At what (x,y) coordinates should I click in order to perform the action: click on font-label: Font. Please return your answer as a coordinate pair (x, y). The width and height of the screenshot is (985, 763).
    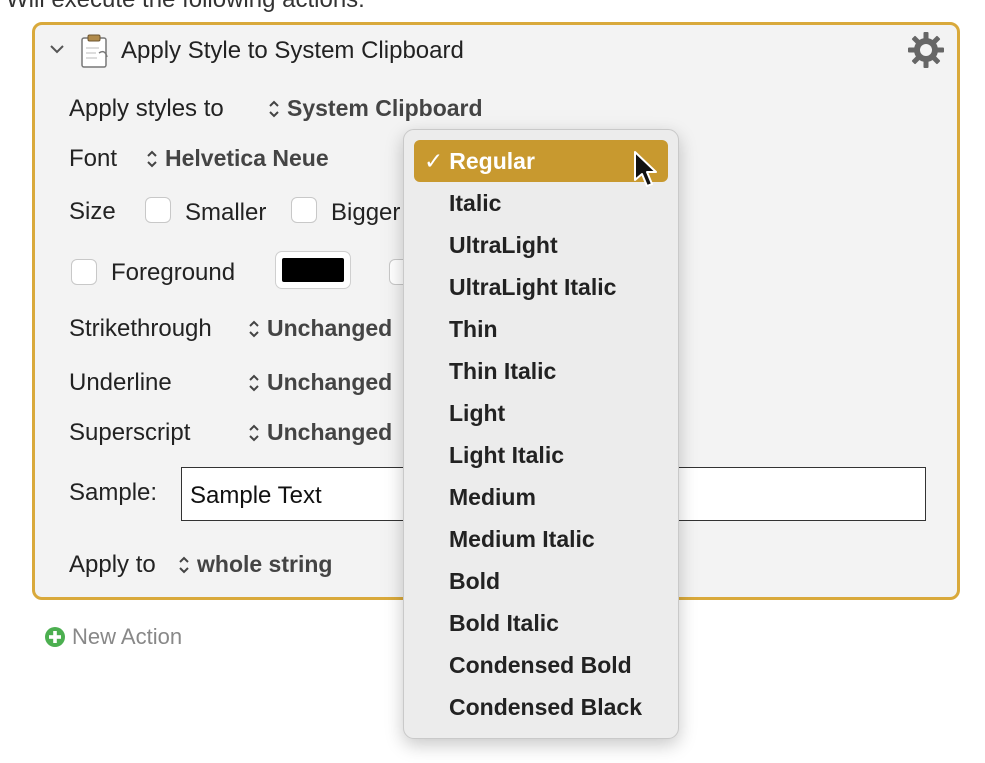
    Looking at the image, I should click on (93, 158).